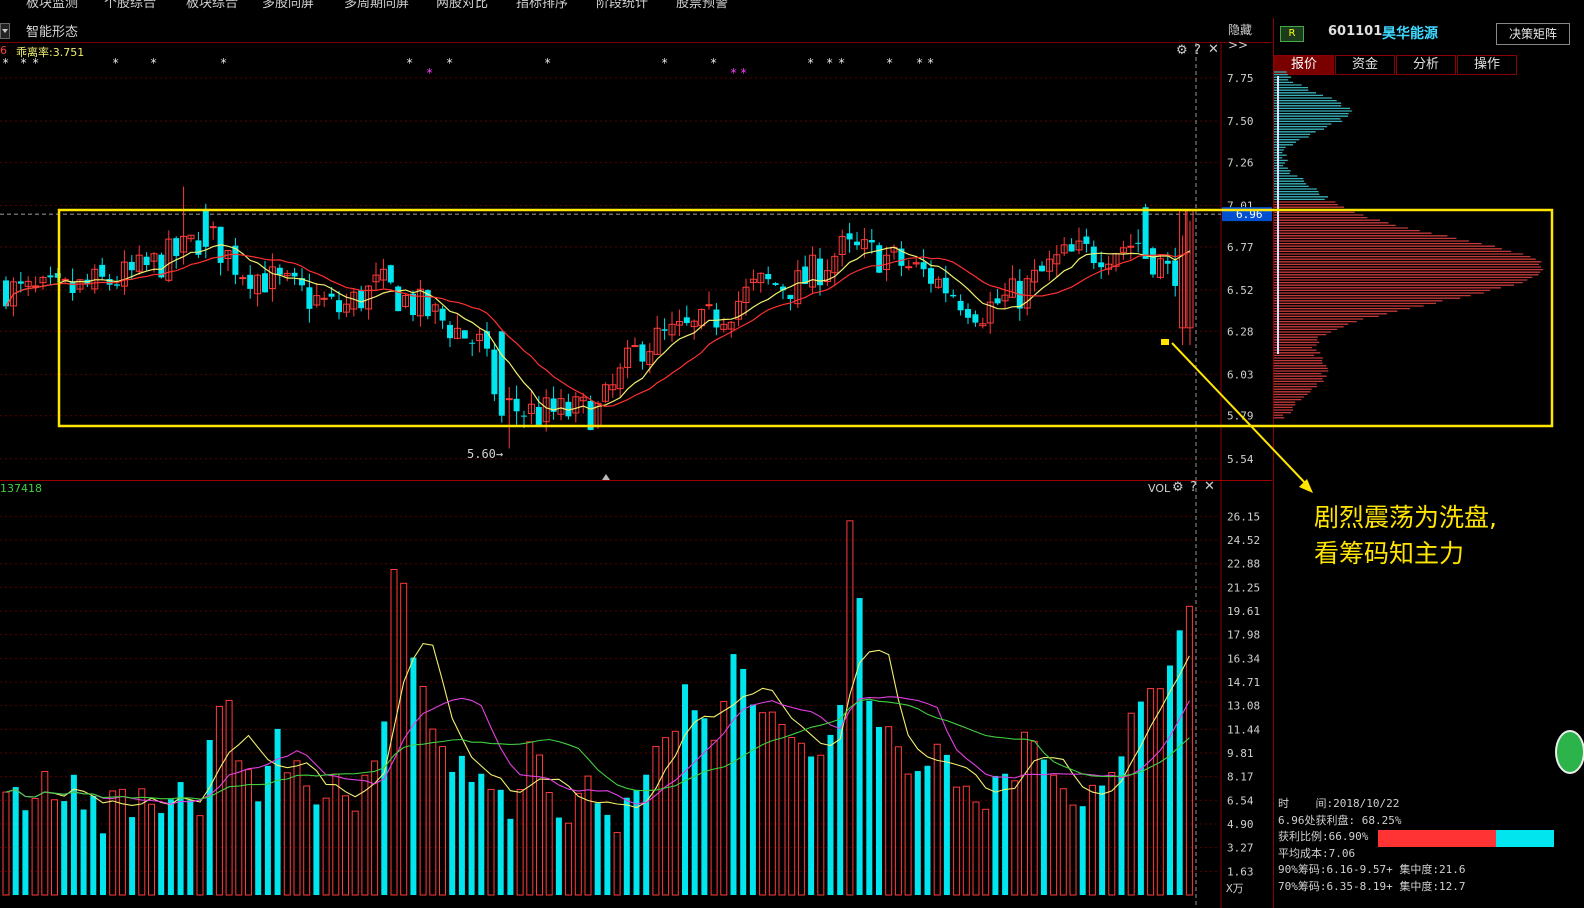 Image resolution: width=1584 pixels, height=908 pixels. Describe the element at coordinates (606, 477) in the screenshot. I see `scroll-marker` at that location.